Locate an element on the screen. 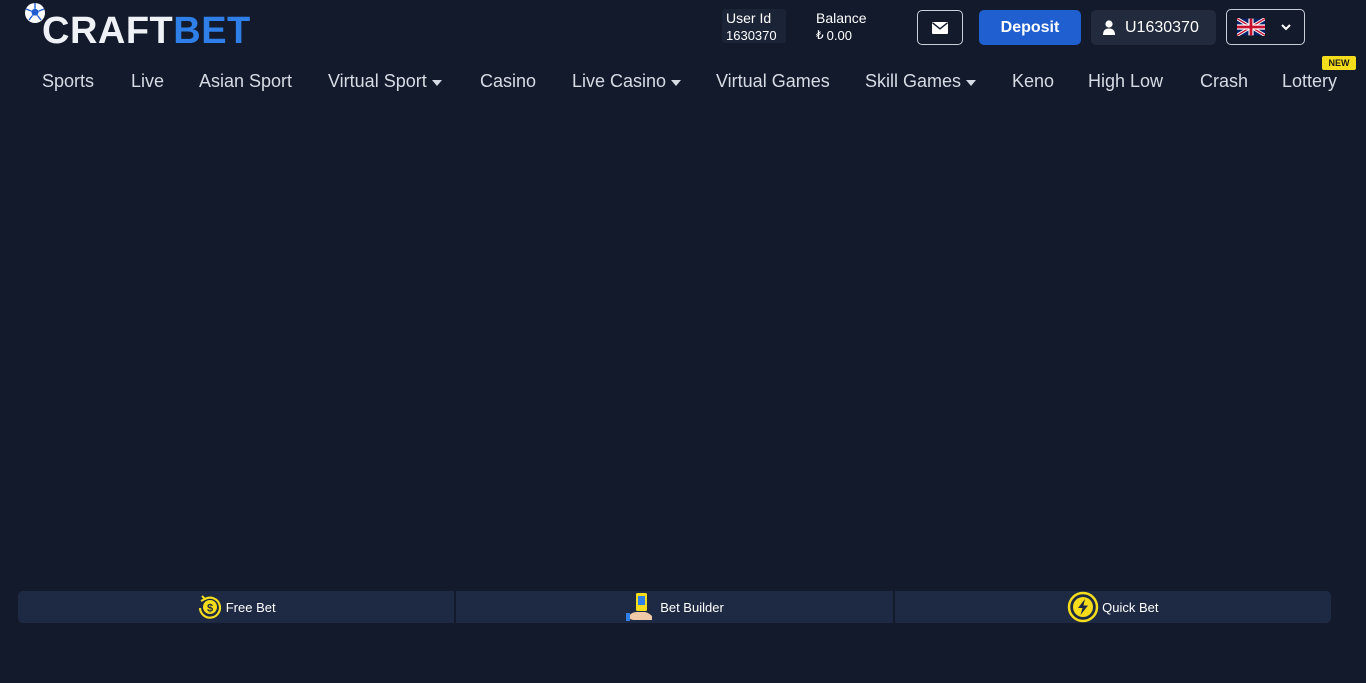  free-bet-label: Free Bet is located at coordinates (250, 607).